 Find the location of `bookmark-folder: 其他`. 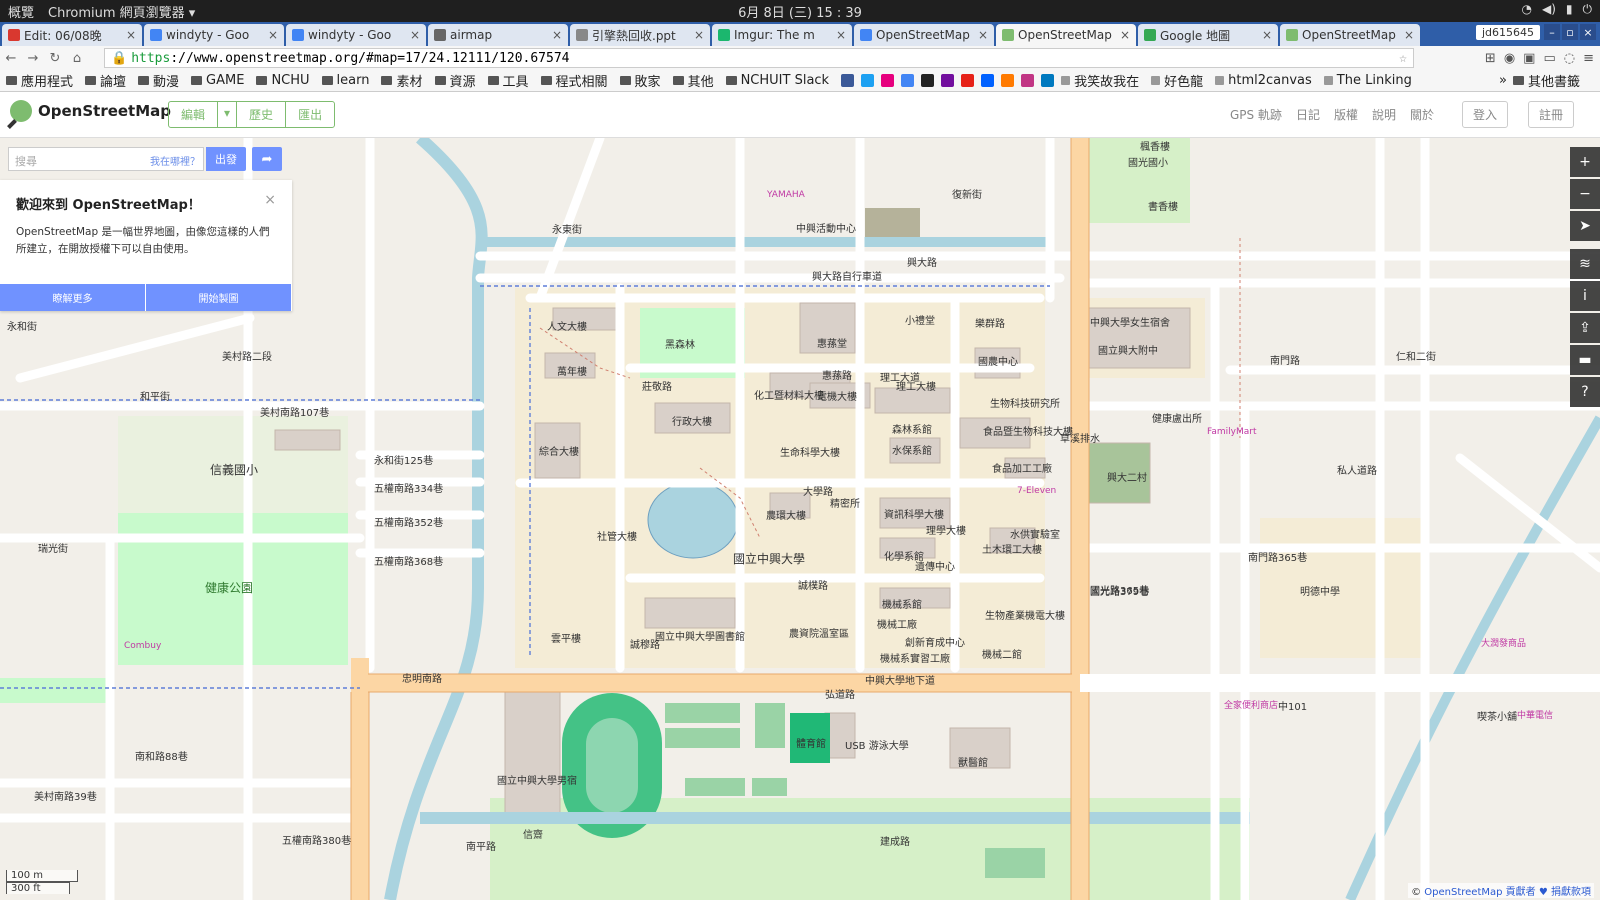

bookmark-folder: 其他 is located at coordinates (693, 80).